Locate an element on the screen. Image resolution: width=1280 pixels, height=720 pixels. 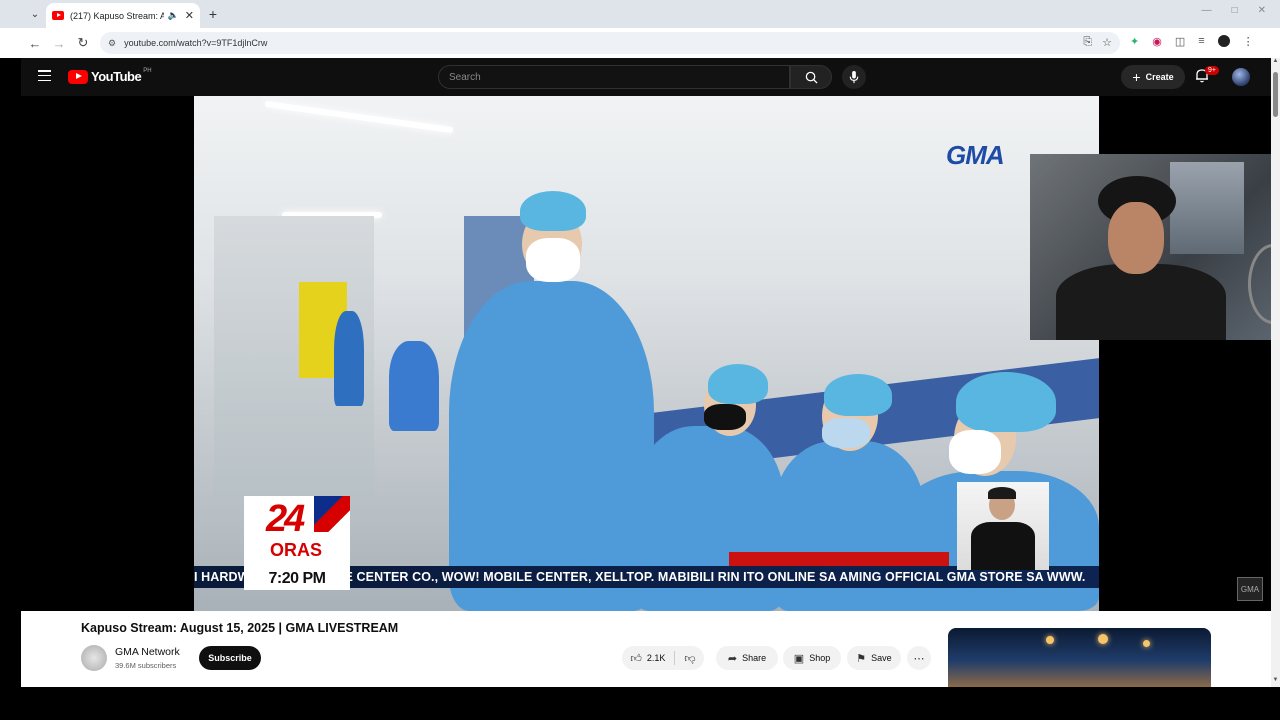
extension-n-icon: ✦ is located at coordinates (1134, 41).